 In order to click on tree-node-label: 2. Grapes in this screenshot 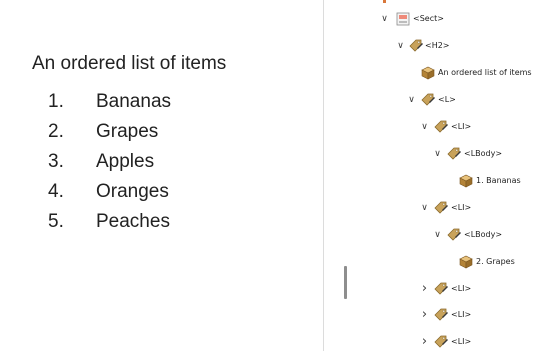, I will do `click(495, 261)`.